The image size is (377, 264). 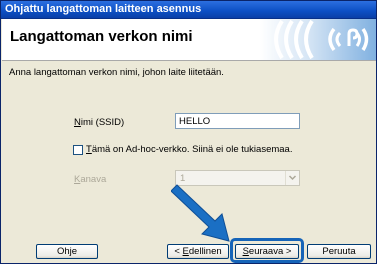 I want to click on channel-label: Kanava, so click(x=90, y=179).